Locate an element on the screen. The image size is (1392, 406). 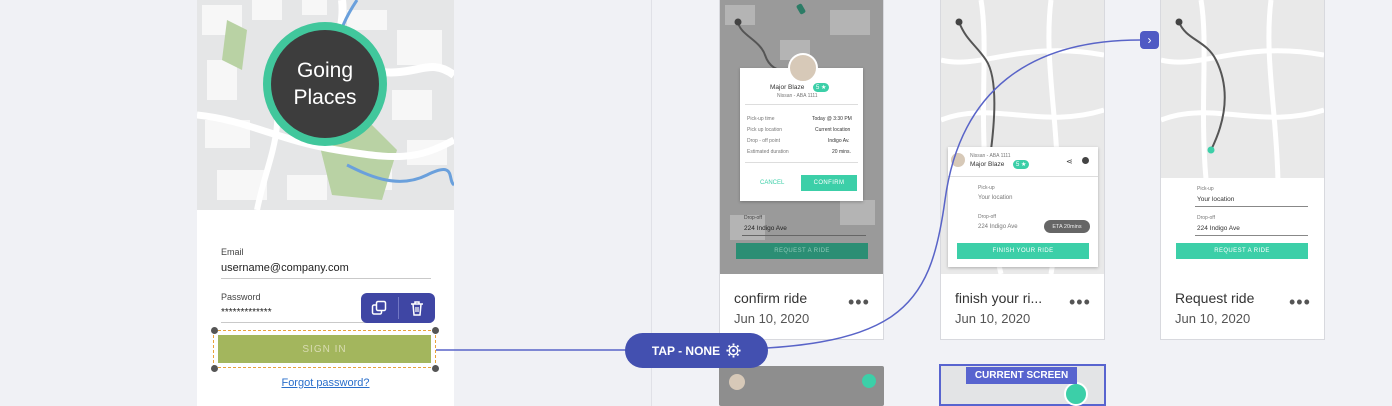
current-screen-label: CURRENT SCREEN is located at coordinates (1021, 375).